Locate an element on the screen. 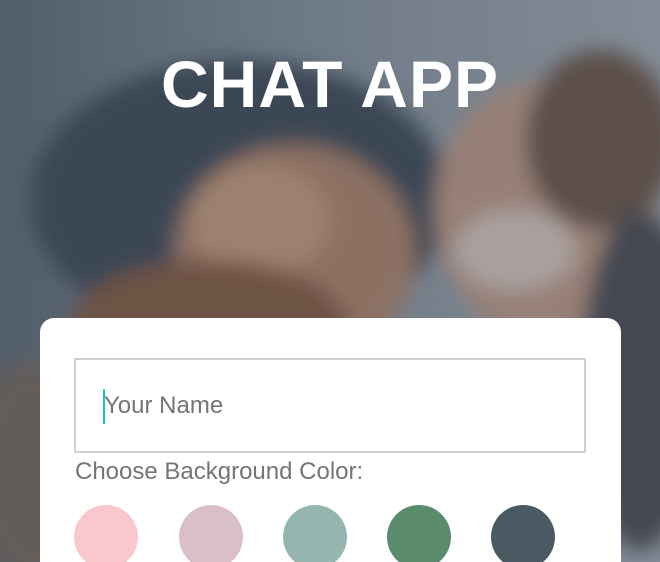 The height and width of the screenshot is (562, 660). color-swatch-sage is located at coordinates (315, 533).